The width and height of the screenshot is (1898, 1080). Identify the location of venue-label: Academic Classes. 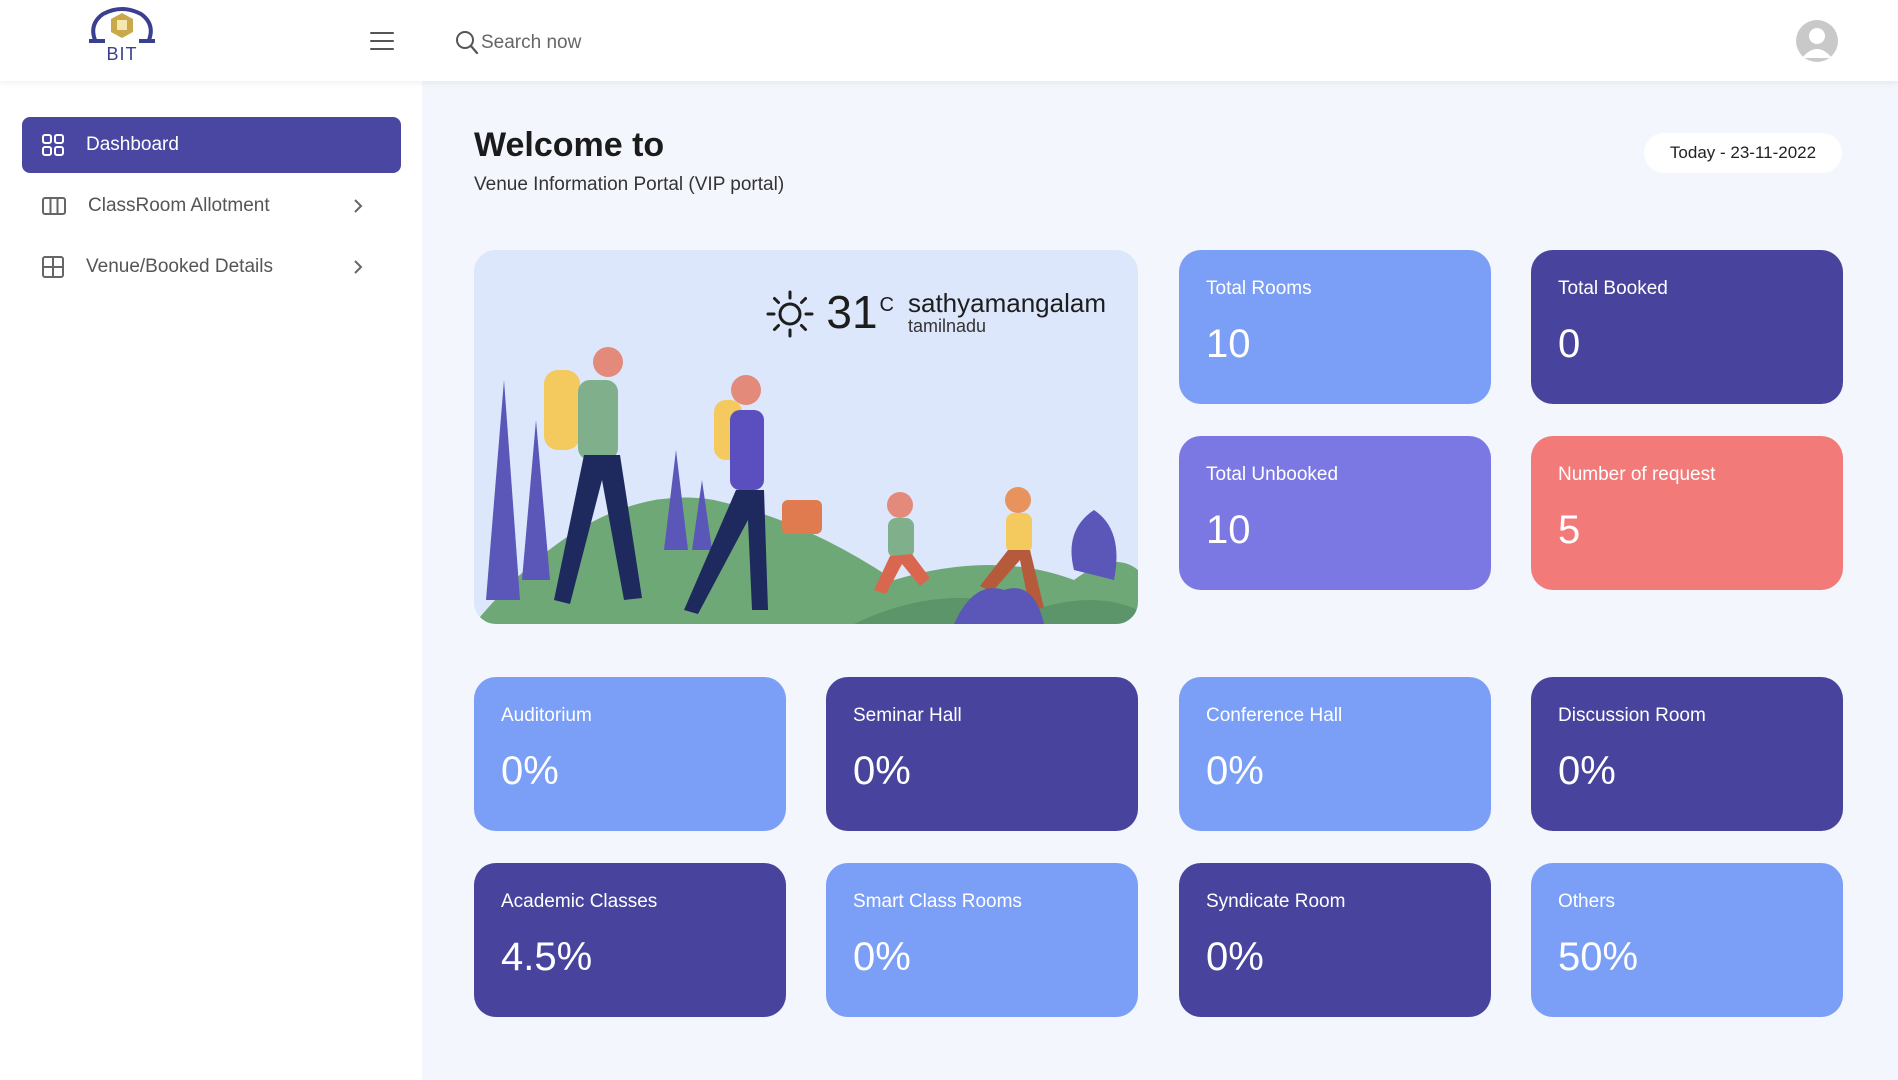
(579, 901).